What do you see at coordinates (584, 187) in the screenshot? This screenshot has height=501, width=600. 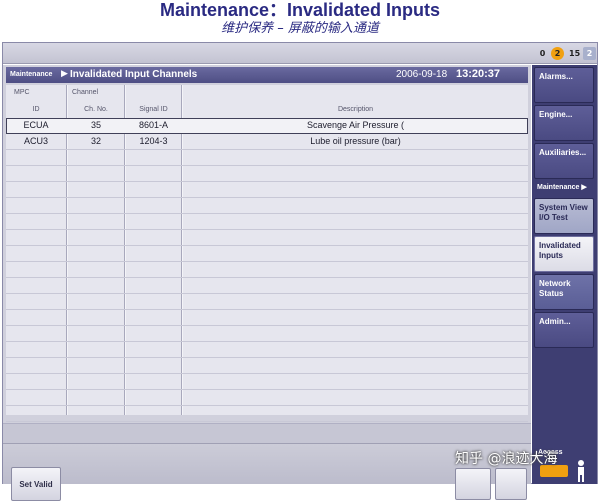 I see `chevron-right-icon: ▶` at bounding box center [584, 187].